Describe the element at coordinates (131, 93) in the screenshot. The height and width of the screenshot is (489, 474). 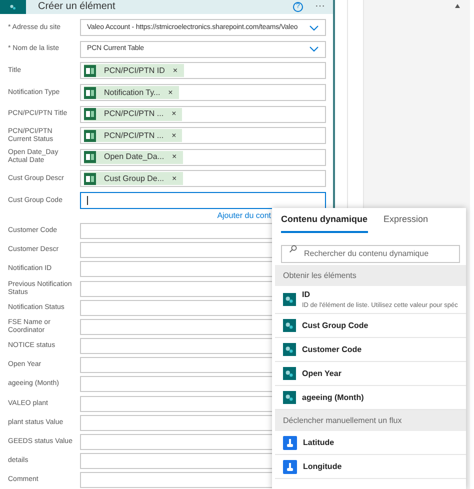
I see `token-chip: Notification Ty... ×` at that location.